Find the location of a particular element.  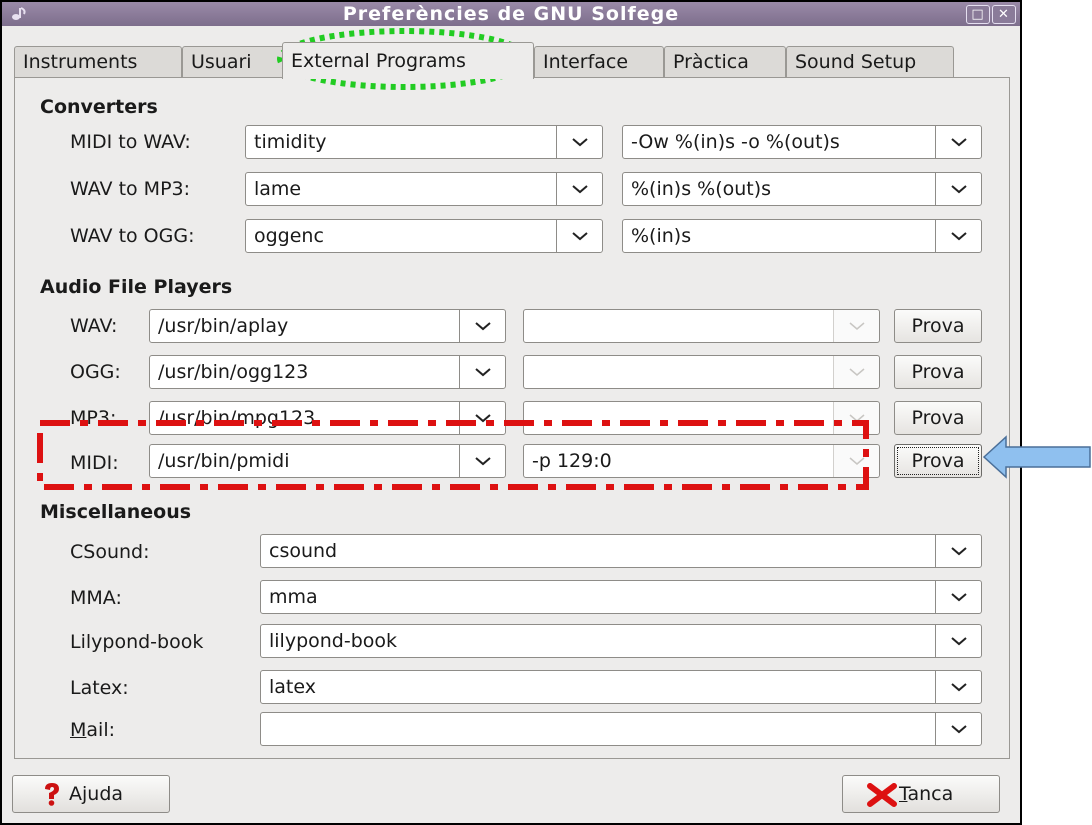

close-icon: ✕ is located at coordinates (1004, 14).